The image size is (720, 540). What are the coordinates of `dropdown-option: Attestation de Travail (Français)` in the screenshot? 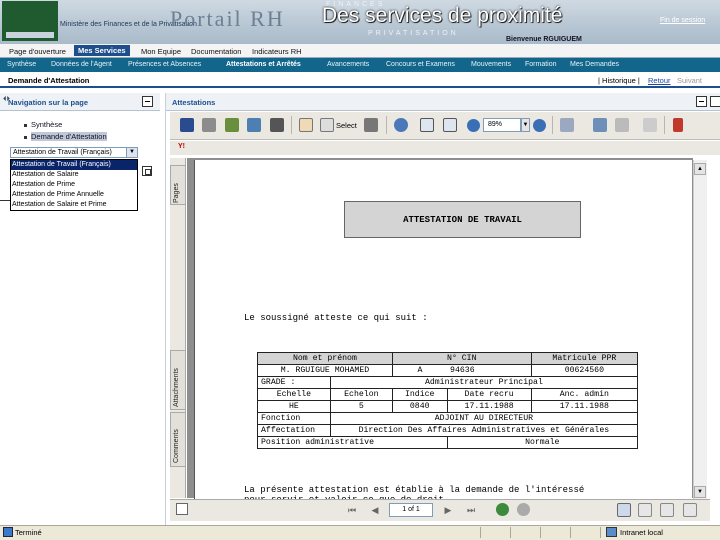 It's located at (74, 165).